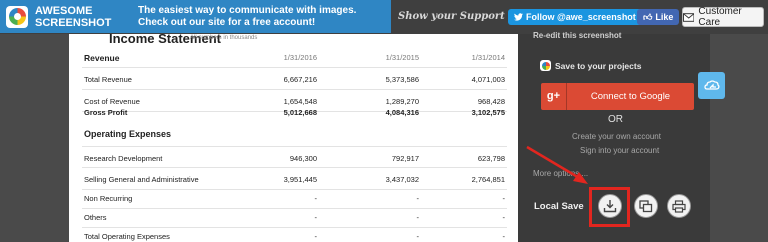 The width and height of the screenshot is (768, 242). Describe the element at coordinates (402, 57) in the screenshot. I see `date-column-2: 1/31/2015` at that location.